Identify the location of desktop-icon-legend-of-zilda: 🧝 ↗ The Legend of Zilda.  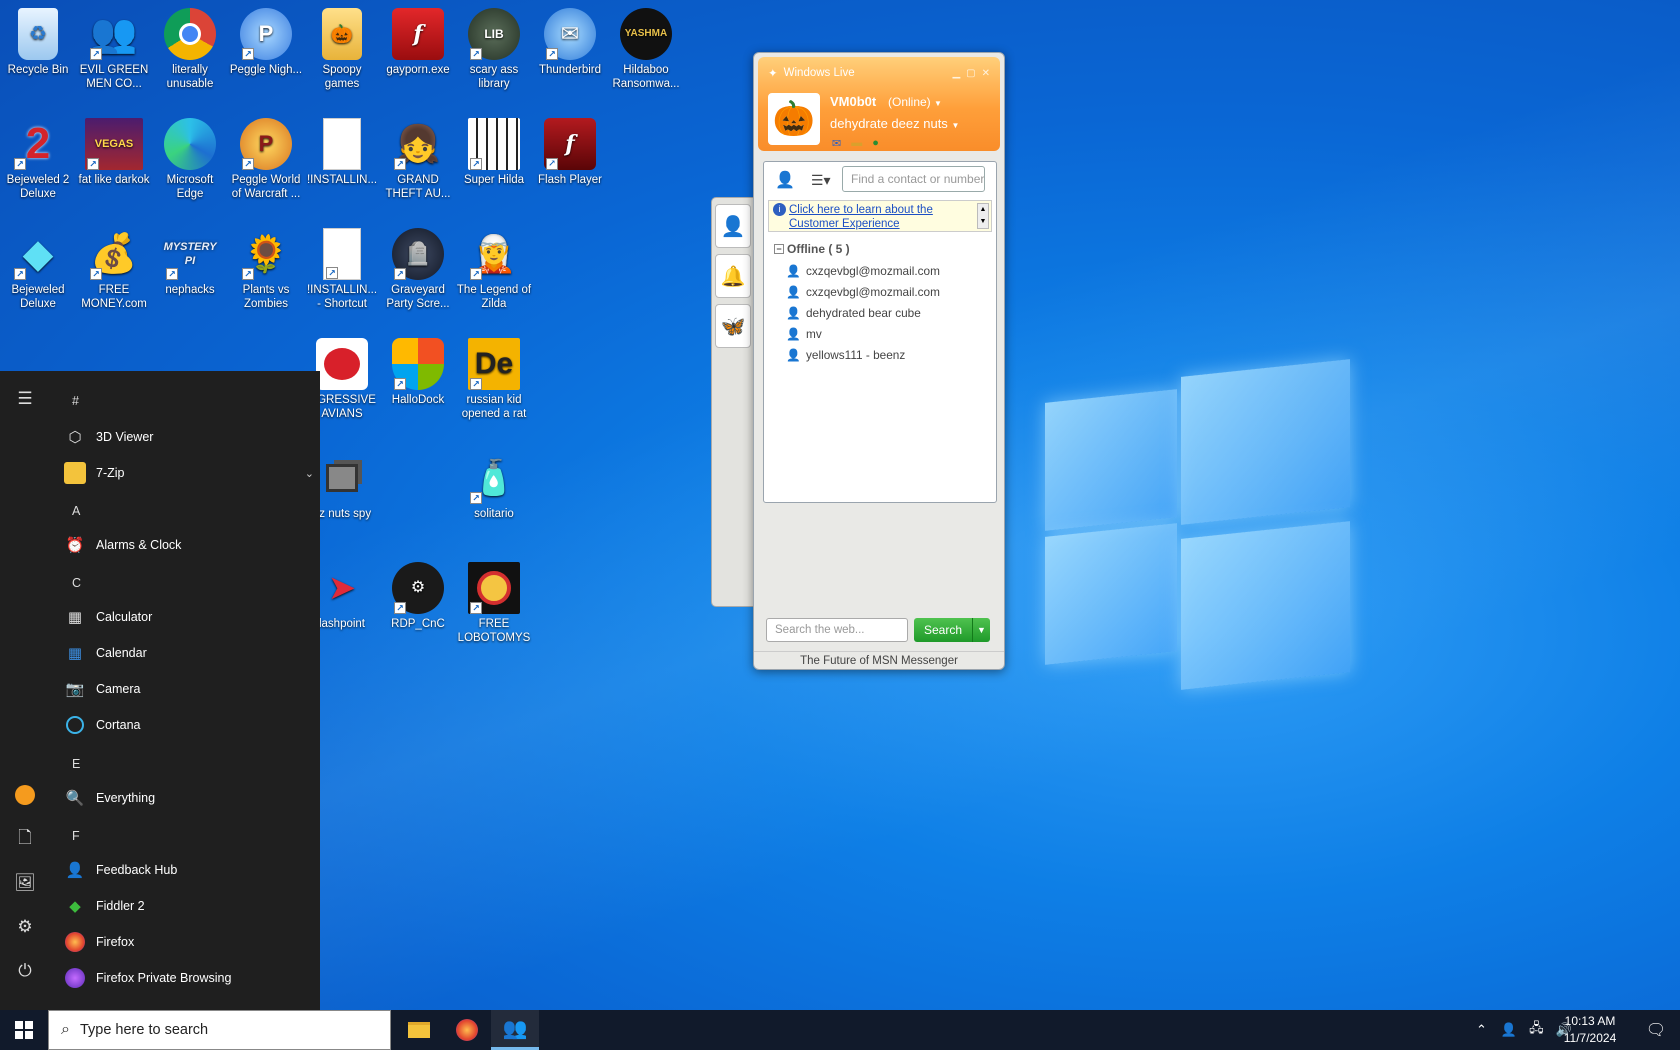
(494, 269).